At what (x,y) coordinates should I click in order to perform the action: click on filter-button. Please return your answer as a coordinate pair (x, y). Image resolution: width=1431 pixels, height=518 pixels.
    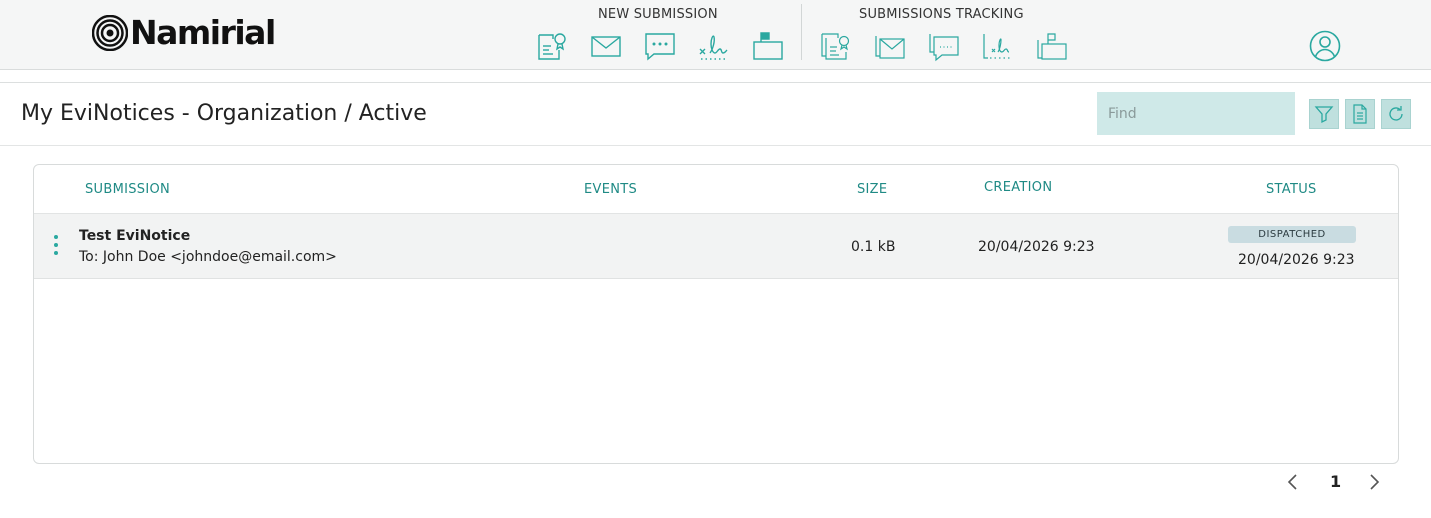
    Looking at the image, I should click on (1324, 114).